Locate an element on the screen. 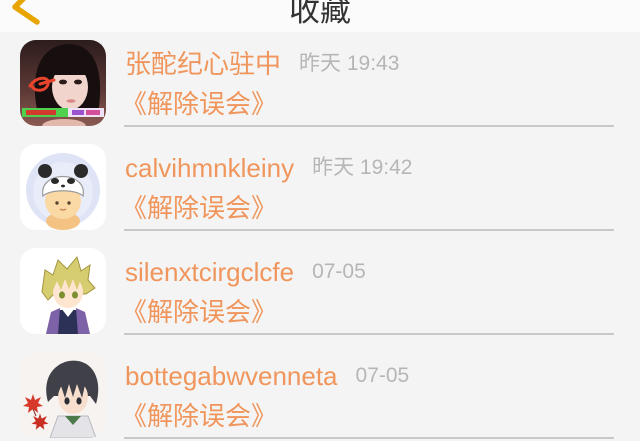 The width and height of the screenshot is (640, 441). blonde-anime-boy-avatar is located at coordinates (63, 291).